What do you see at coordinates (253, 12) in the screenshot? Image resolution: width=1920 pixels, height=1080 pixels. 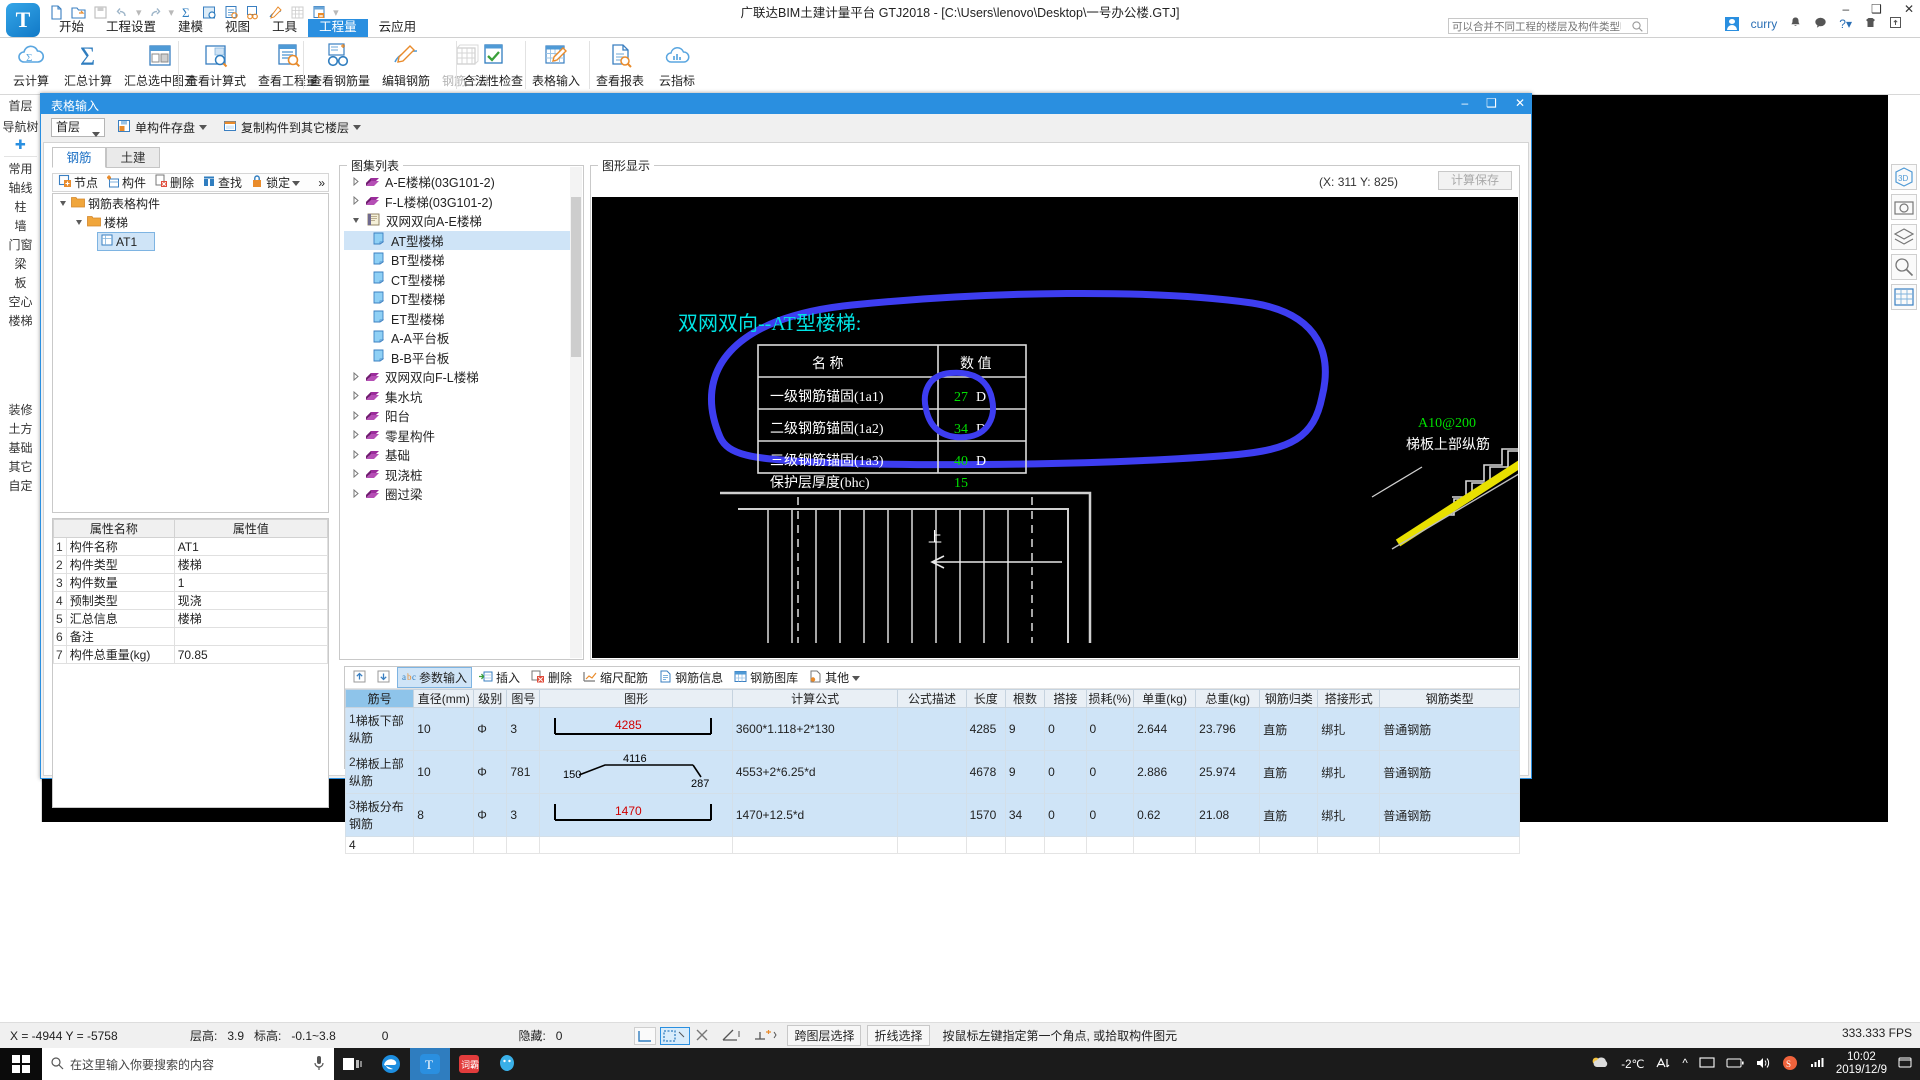 I see `view-rebar-icon` at bounding box center [253, 12].